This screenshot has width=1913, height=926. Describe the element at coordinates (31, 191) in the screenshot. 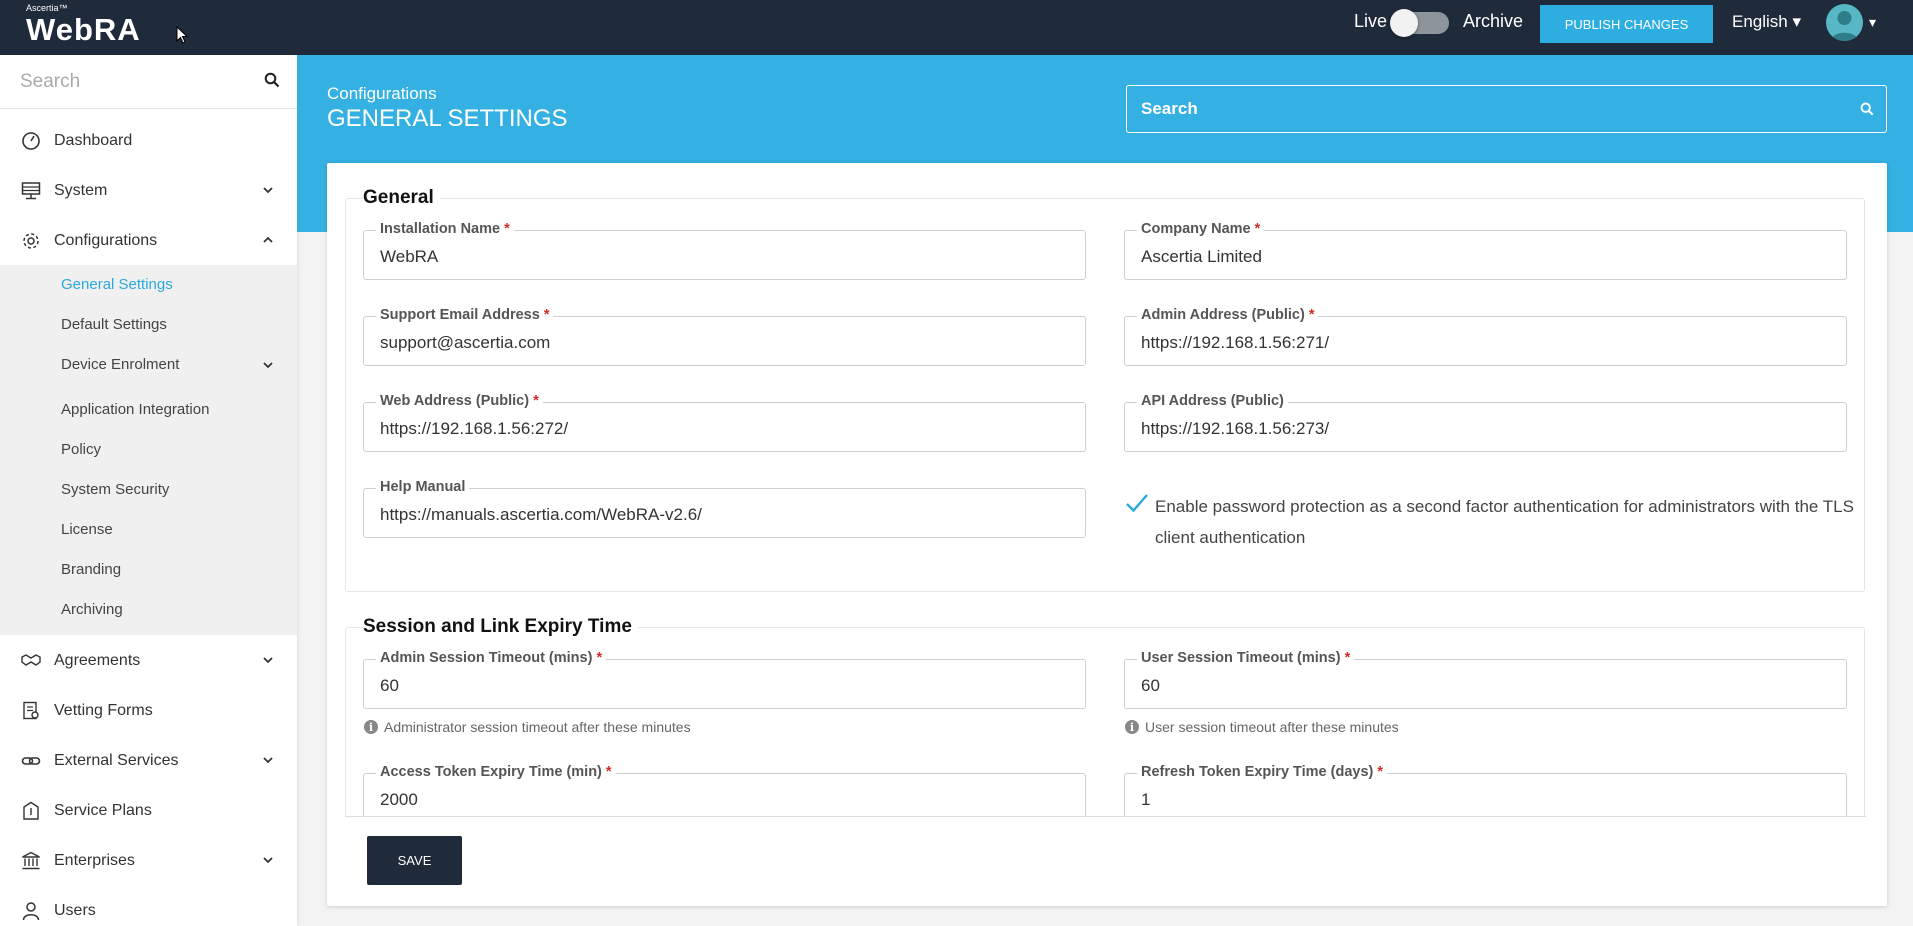

I see `system-icon` at that location.